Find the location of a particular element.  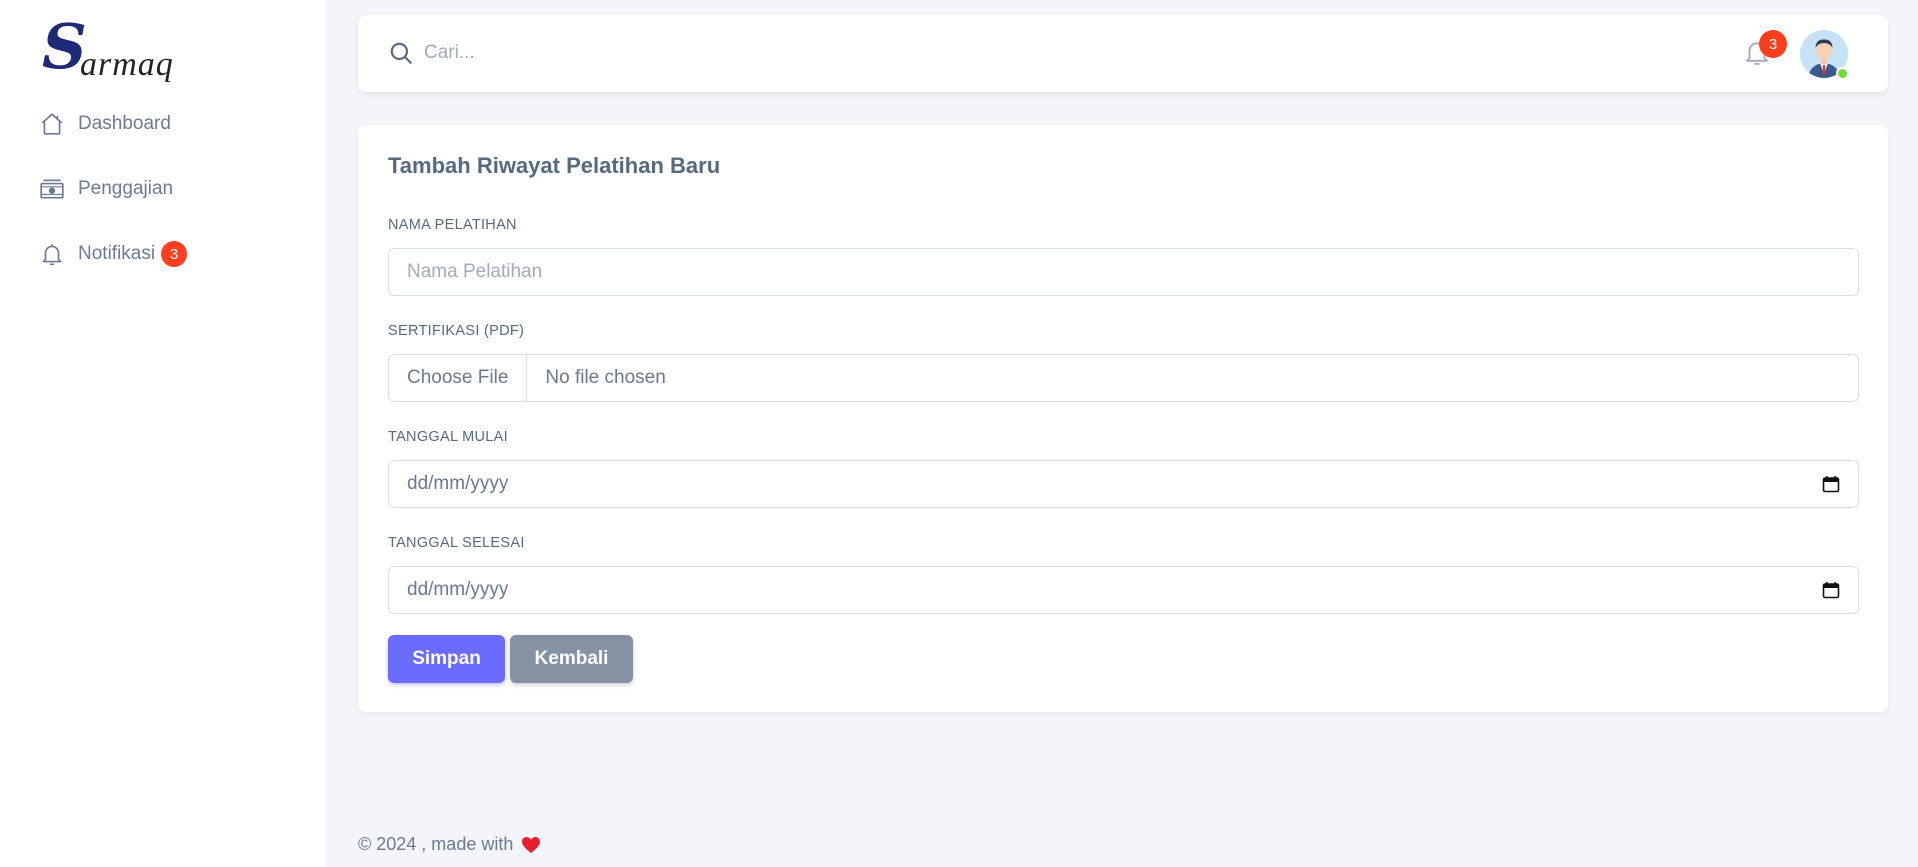

search-input is located at coordinates (874, 53).